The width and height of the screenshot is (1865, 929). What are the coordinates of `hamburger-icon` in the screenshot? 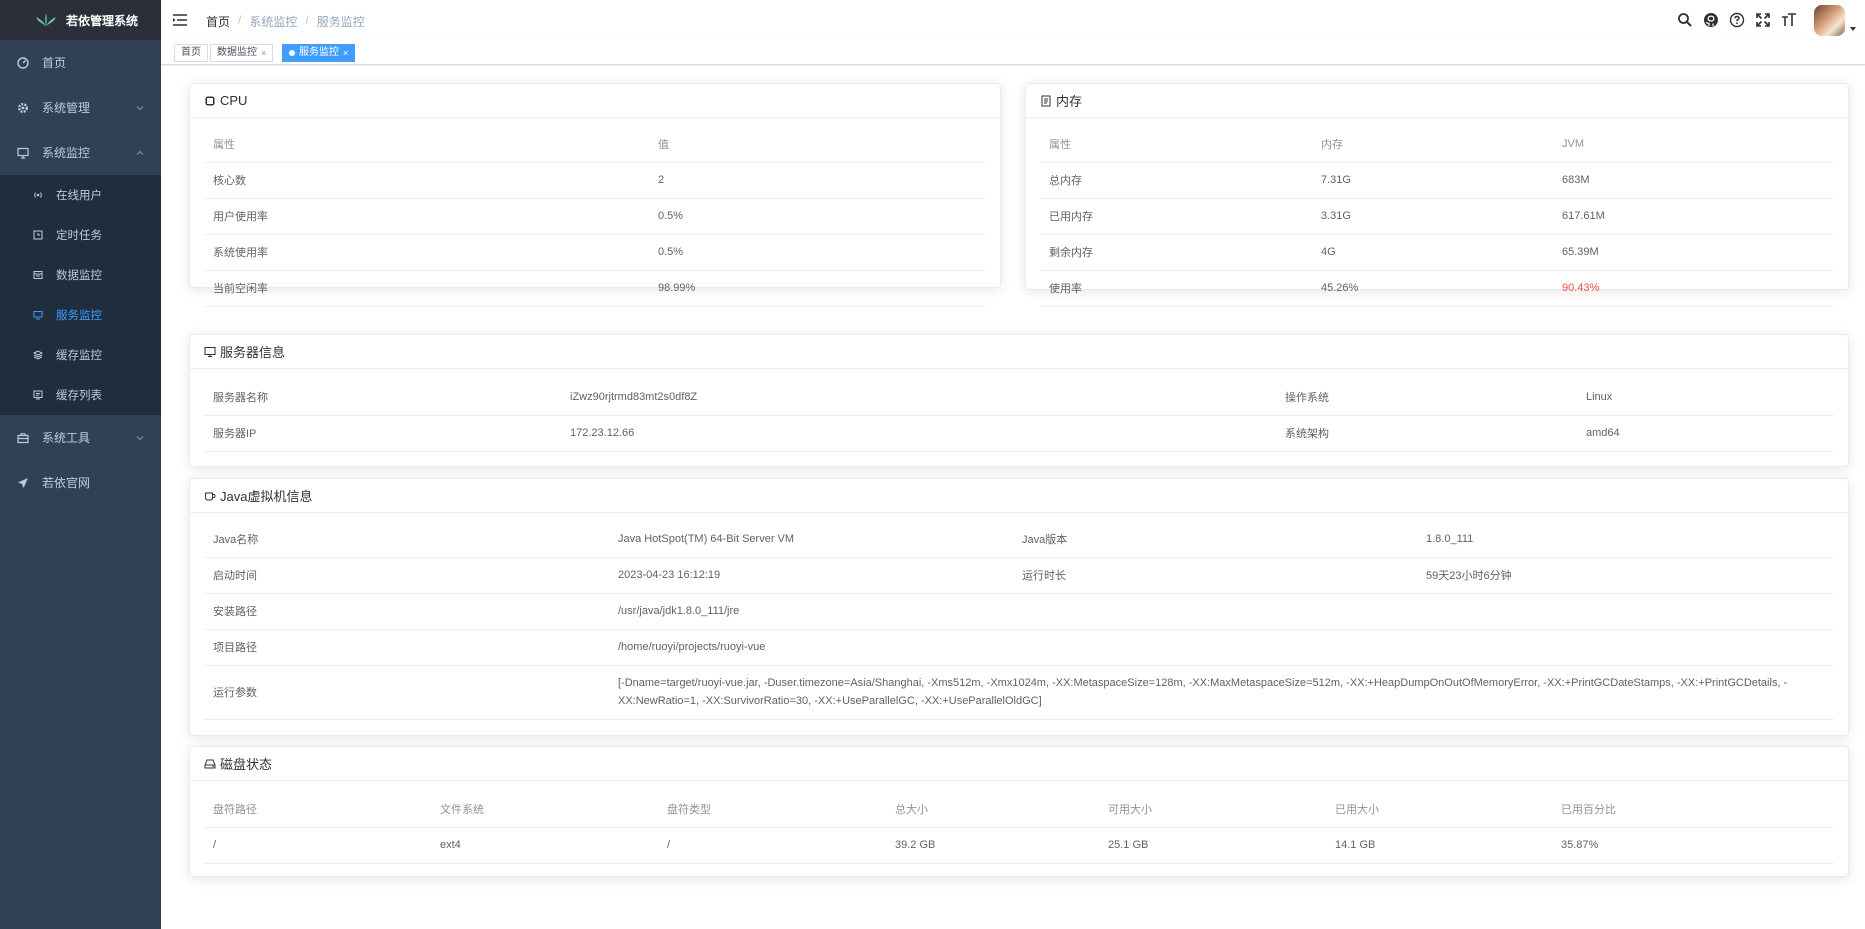 It's located at (180, 20).